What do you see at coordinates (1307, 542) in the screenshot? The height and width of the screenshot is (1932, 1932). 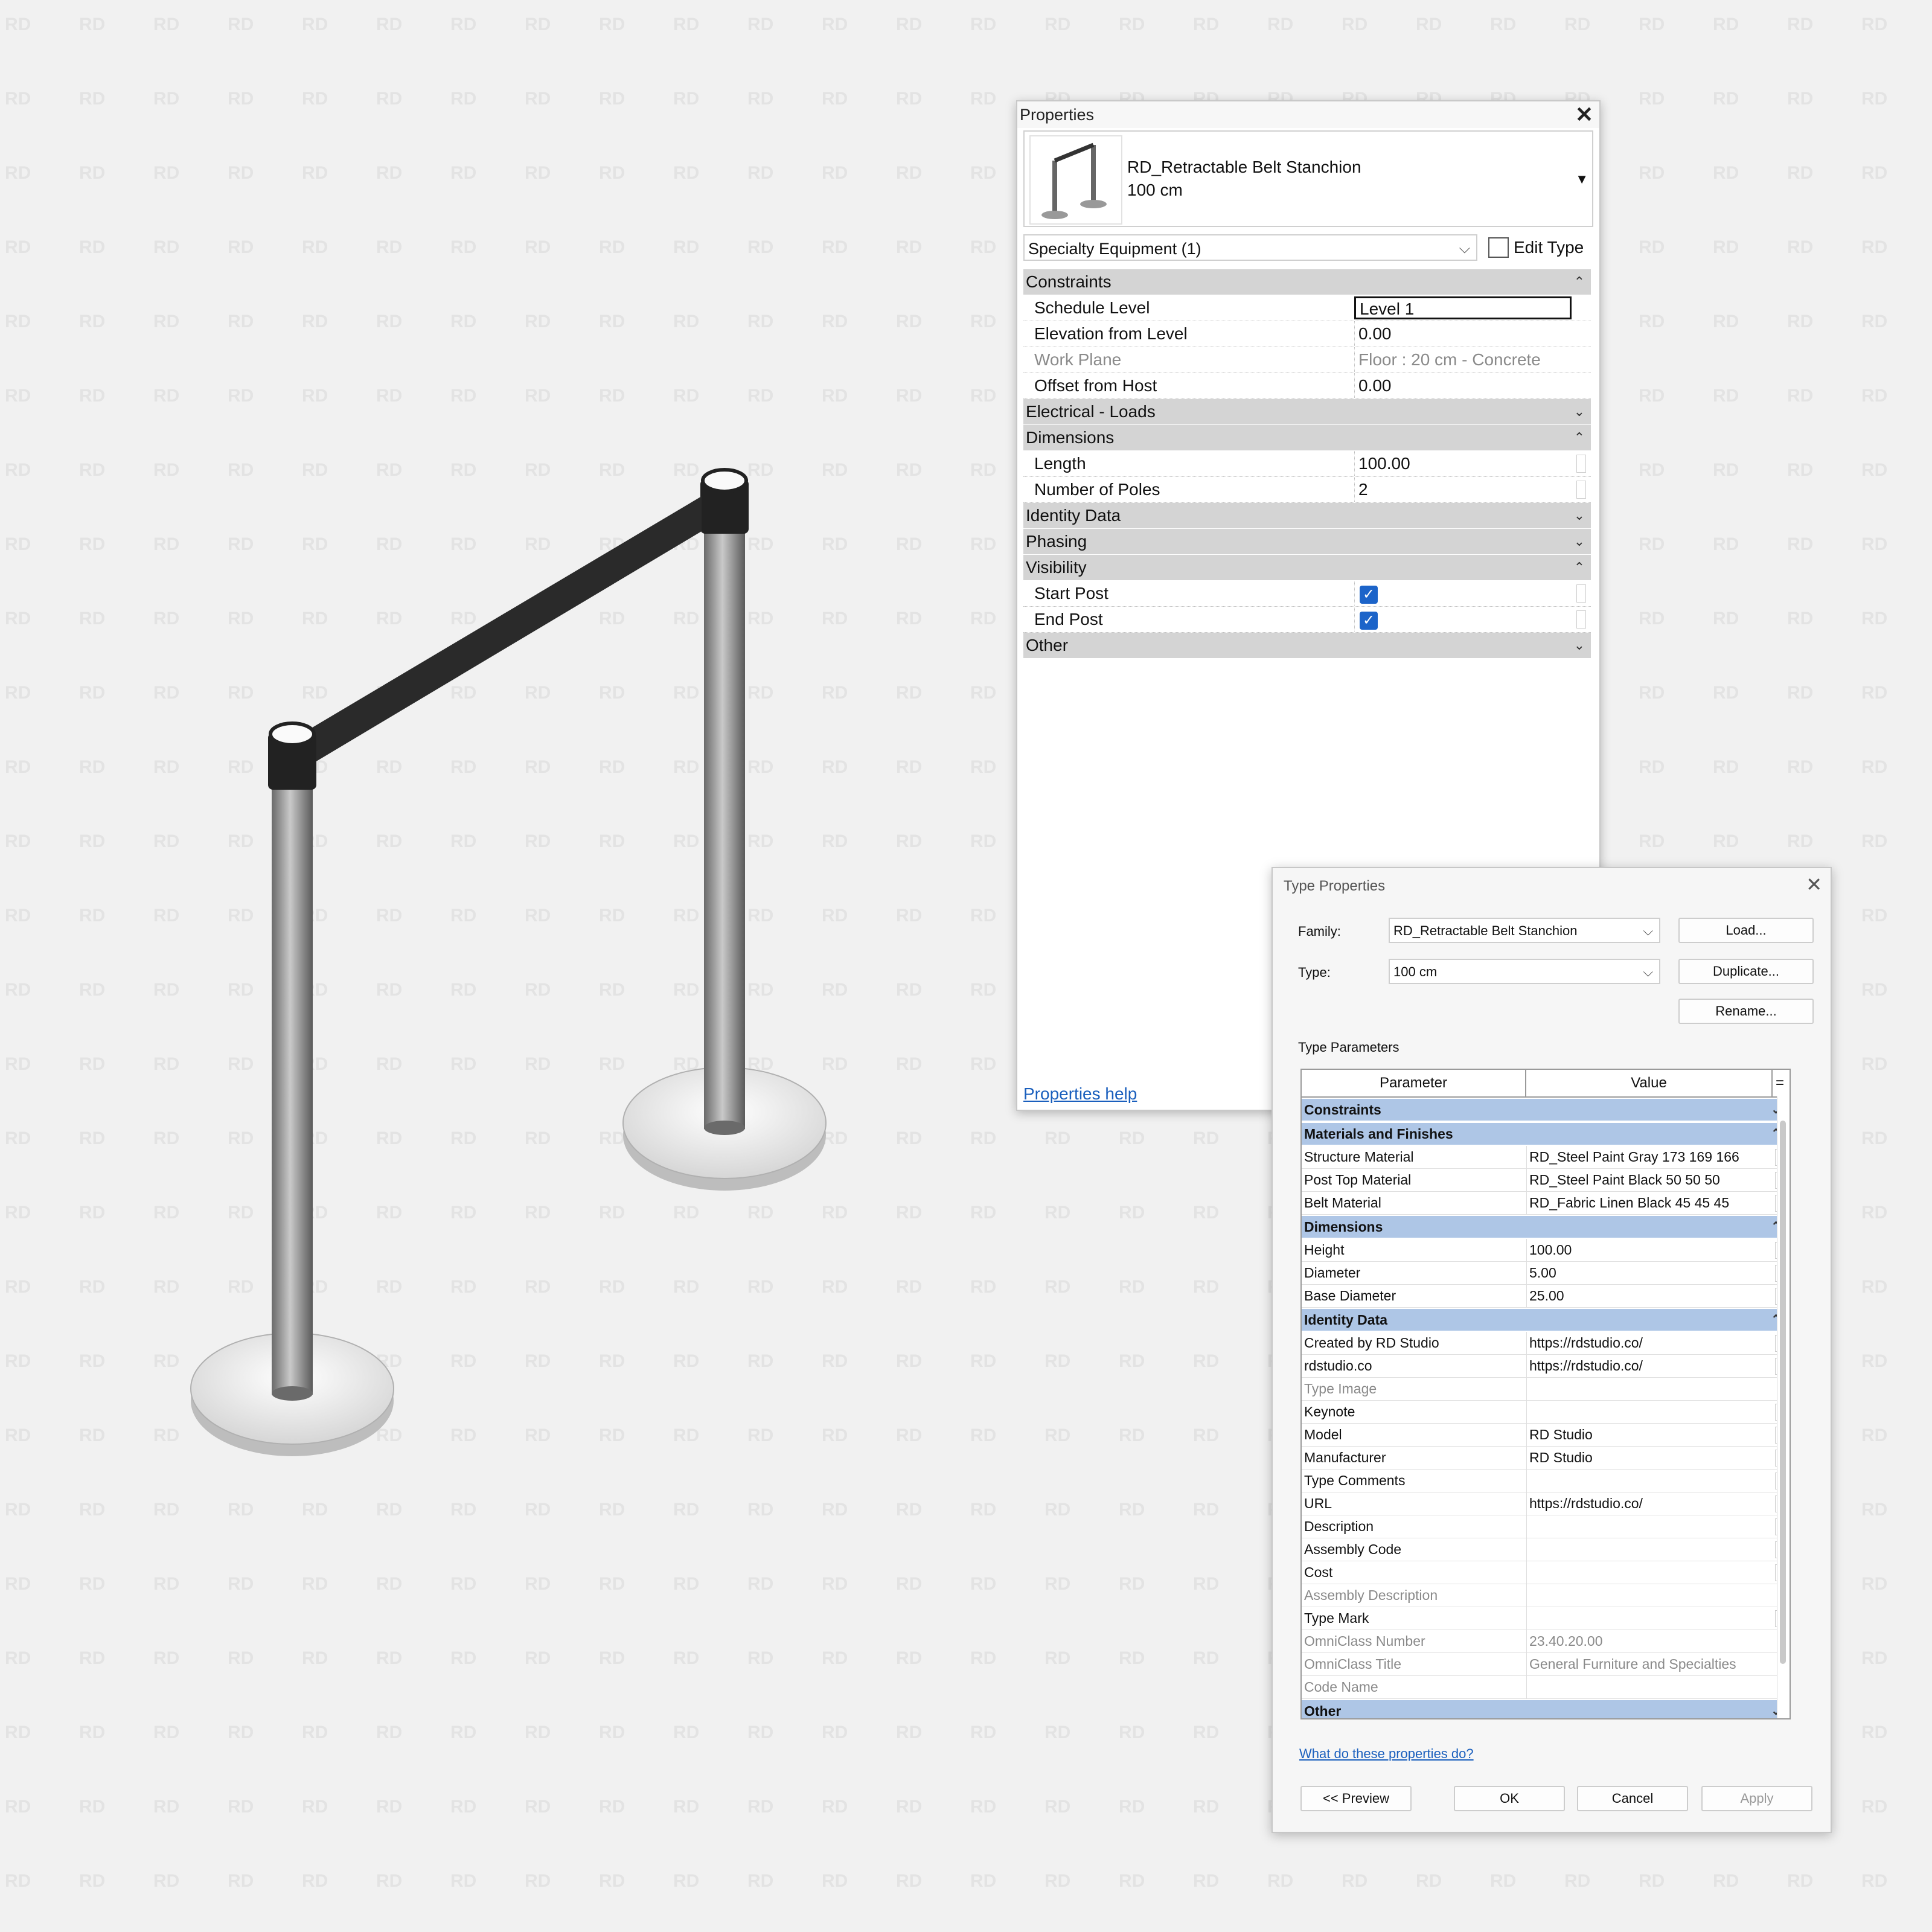 I see `group-phasing: Phasing ⌄` at bounding box center [1307, 542].